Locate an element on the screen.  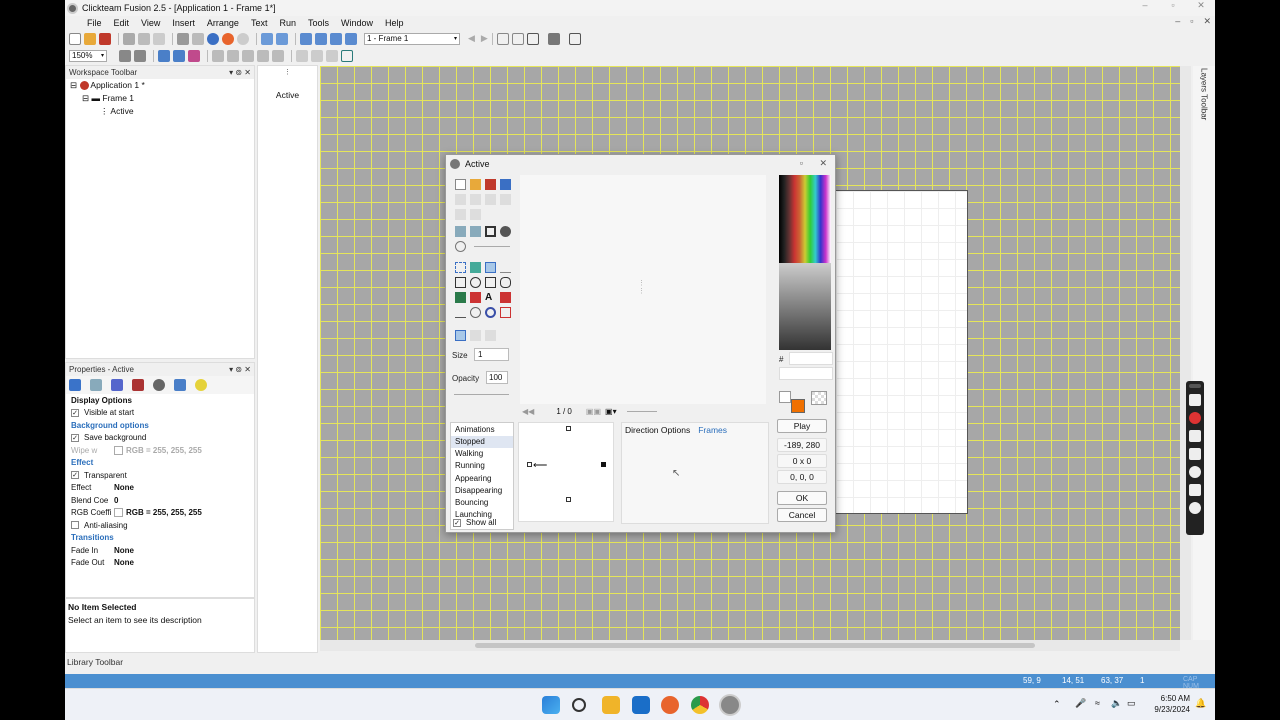
align-left-icon is located at coordinates (302, 55).